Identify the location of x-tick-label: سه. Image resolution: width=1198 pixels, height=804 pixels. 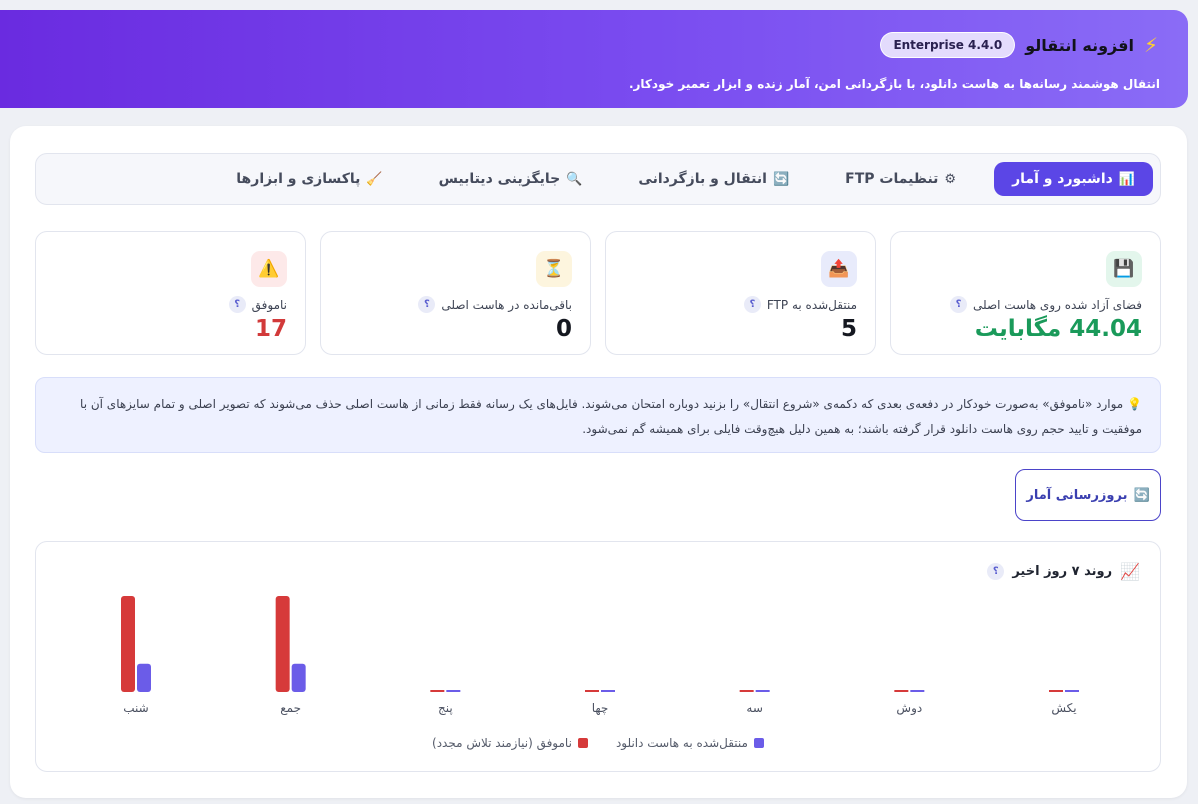
(754, 708).